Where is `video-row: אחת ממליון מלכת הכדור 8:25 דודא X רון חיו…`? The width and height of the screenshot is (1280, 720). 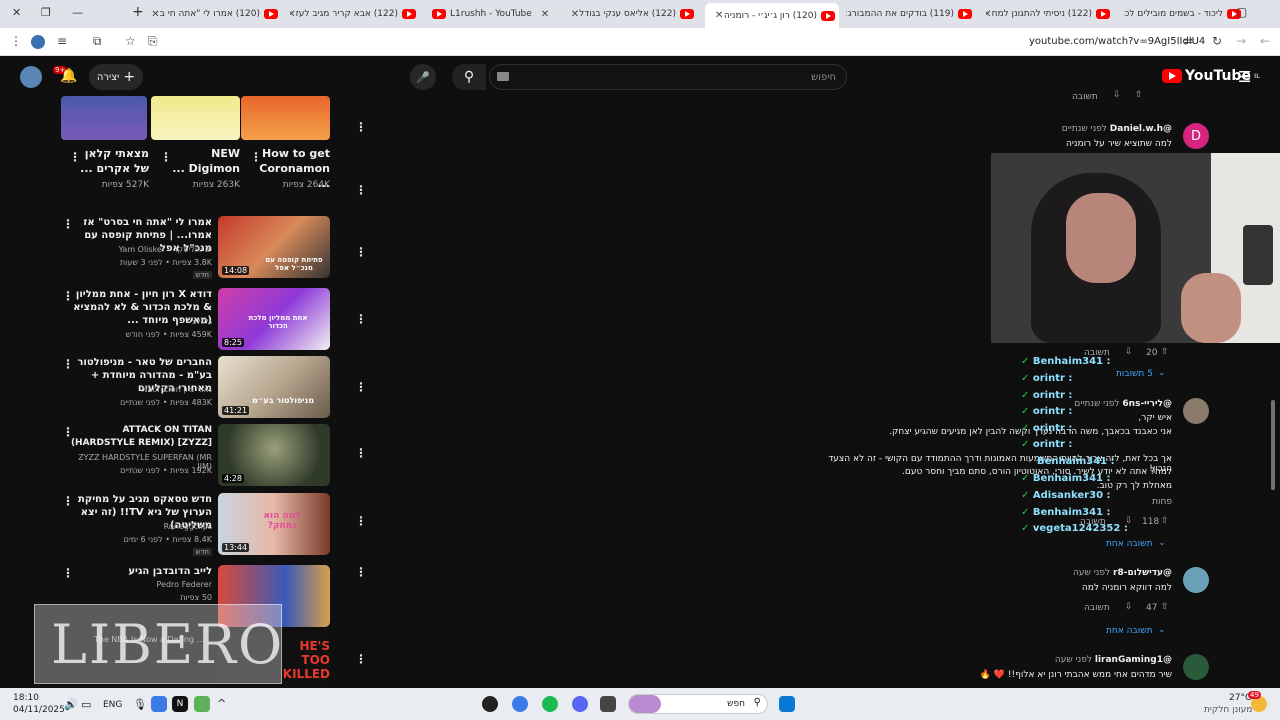
video-row: אחת ממליון מלכת הכדור 8:25 דודא X רון חיו… is located at coordinates (195, 320).